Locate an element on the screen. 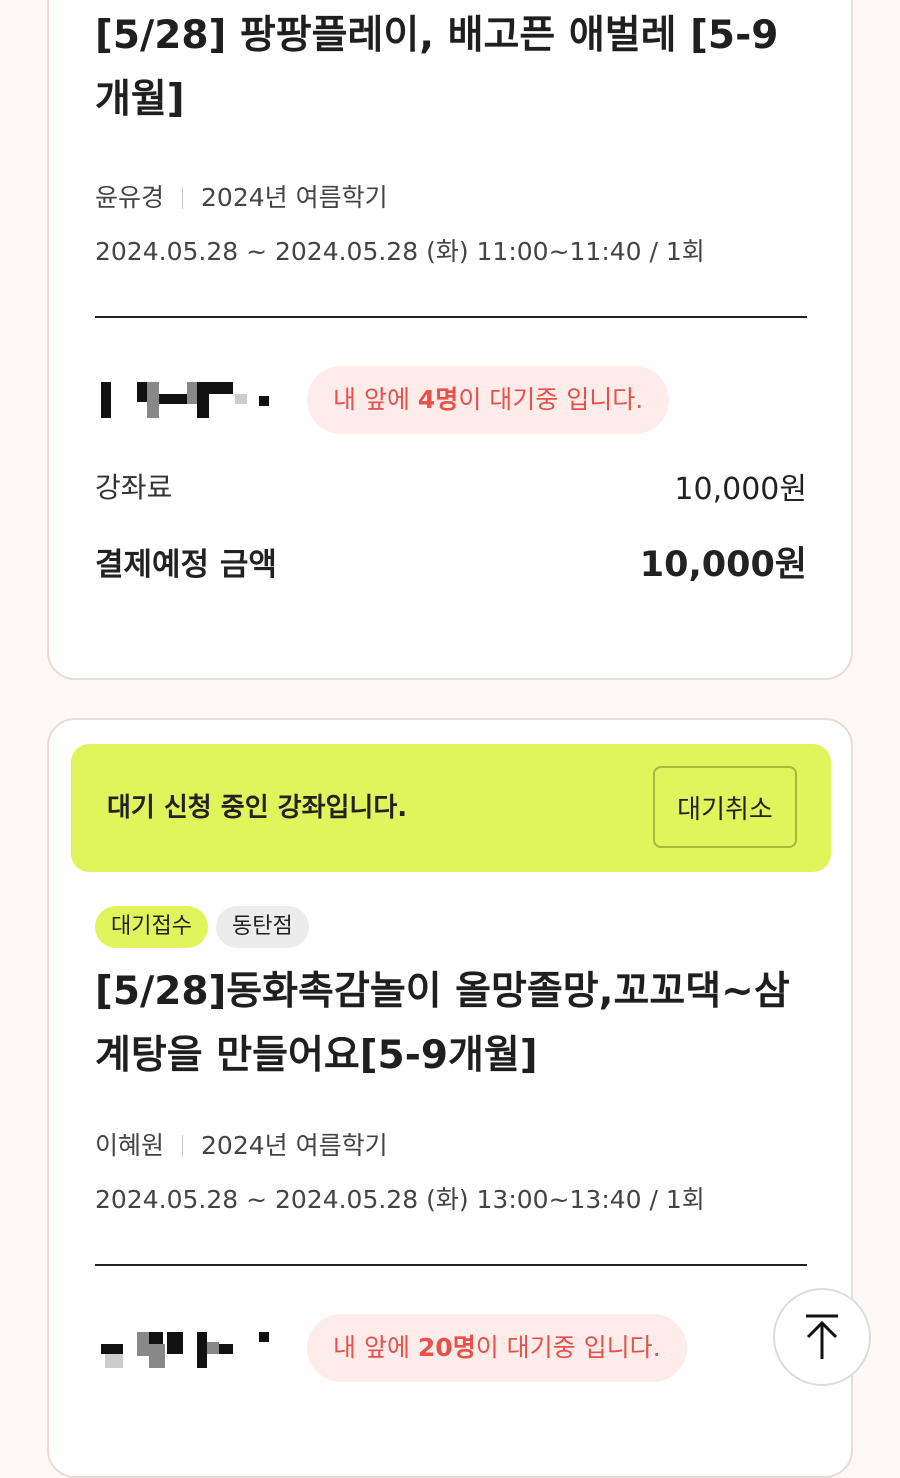 The height and width of the screenshot is (1478, 900). banner-text: 대기 신청 중인 강좌입니다. is located at coordinates (257, 808).